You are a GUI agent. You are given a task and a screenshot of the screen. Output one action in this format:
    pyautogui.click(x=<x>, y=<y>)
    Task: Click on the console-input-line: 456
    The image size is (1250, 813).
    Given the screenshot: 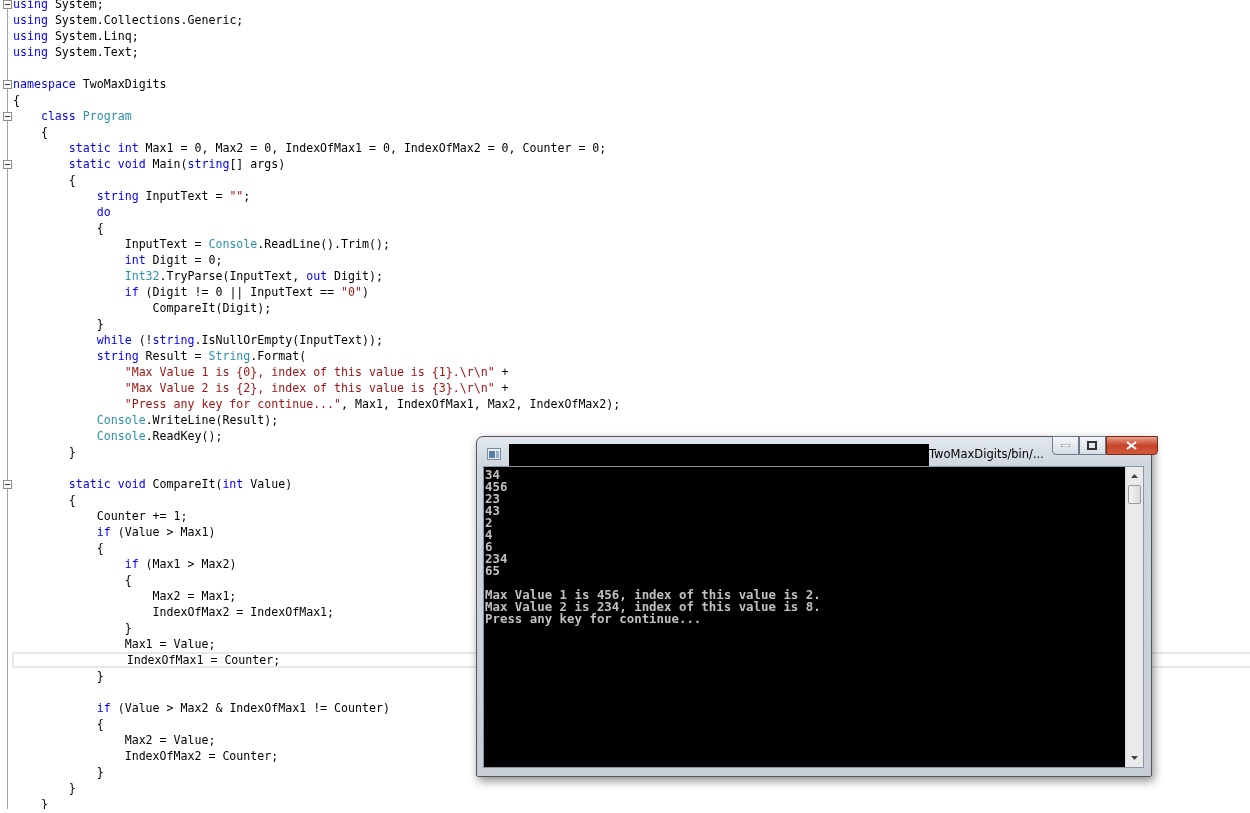 What is the action you would take?
    pyautogui.click(x=496, y=486)
    